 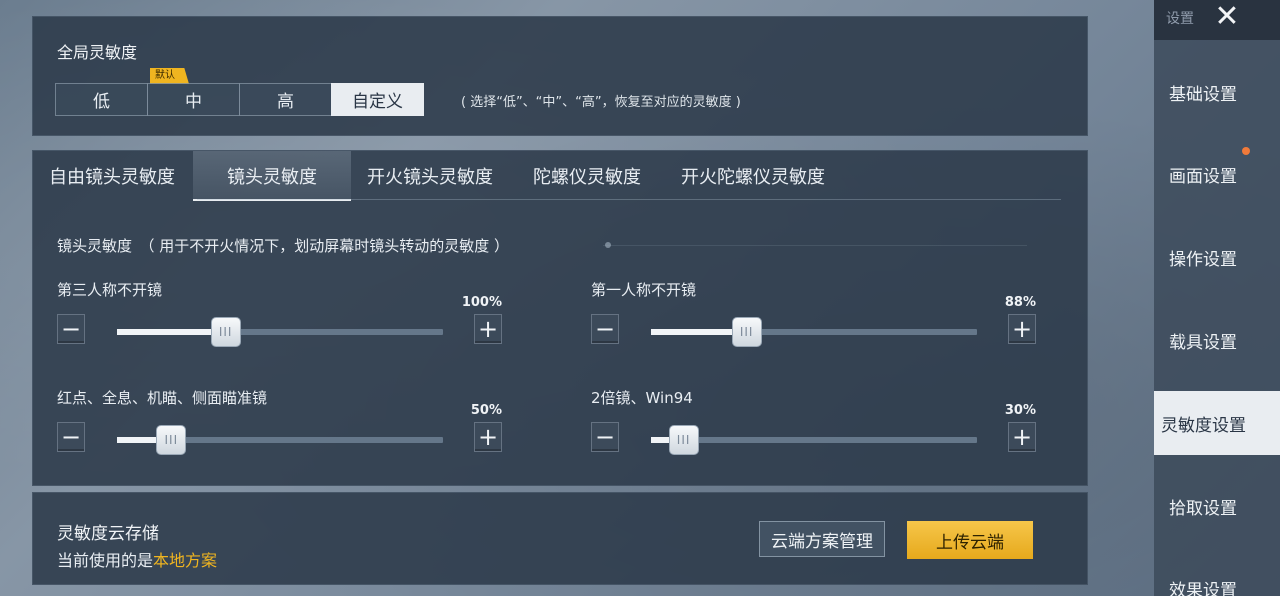 What do you see at coordinates (486, 410) in the screenshot?
I see `slider-percent: 50%` at bounding box center [486, 410].